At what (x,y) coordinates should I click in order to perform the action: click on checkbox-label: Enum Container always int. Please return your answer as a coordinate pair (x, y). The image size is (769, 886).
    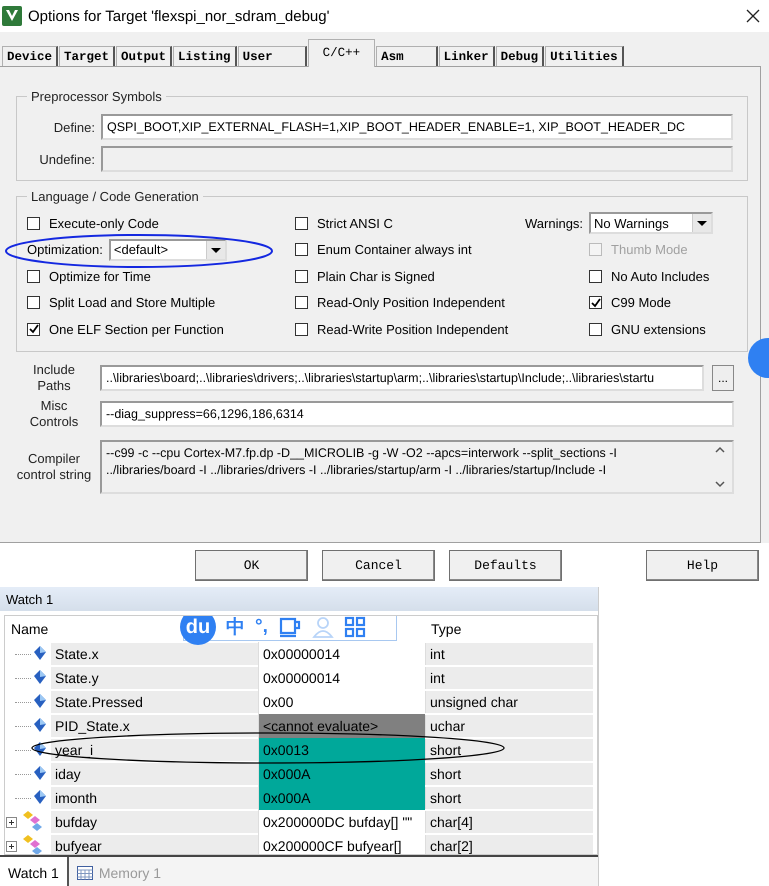
    Looking at the image, I should click on (394, 250).